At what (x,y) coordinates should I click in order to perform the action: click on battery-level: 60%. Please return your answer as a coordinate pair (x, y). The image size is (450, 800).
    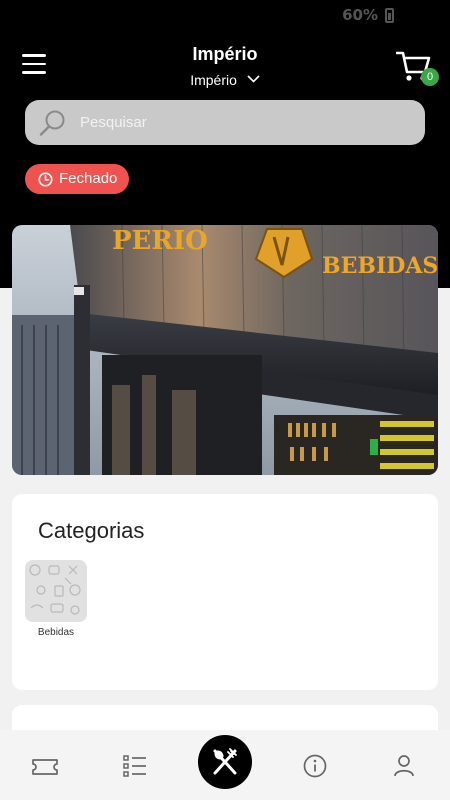
    Looking at the image, I should click on (360, 15).